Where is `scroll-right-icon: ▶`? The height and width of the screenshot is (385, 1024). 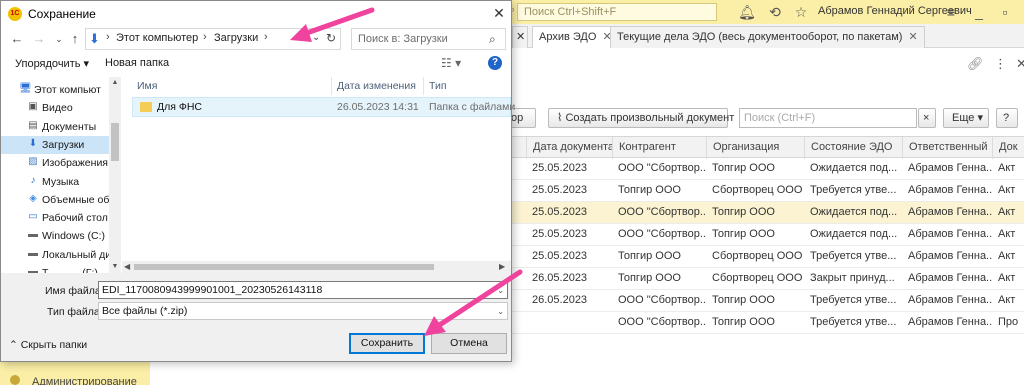
scroll-right-icon: ▶ is located at coordinates (502, 267).